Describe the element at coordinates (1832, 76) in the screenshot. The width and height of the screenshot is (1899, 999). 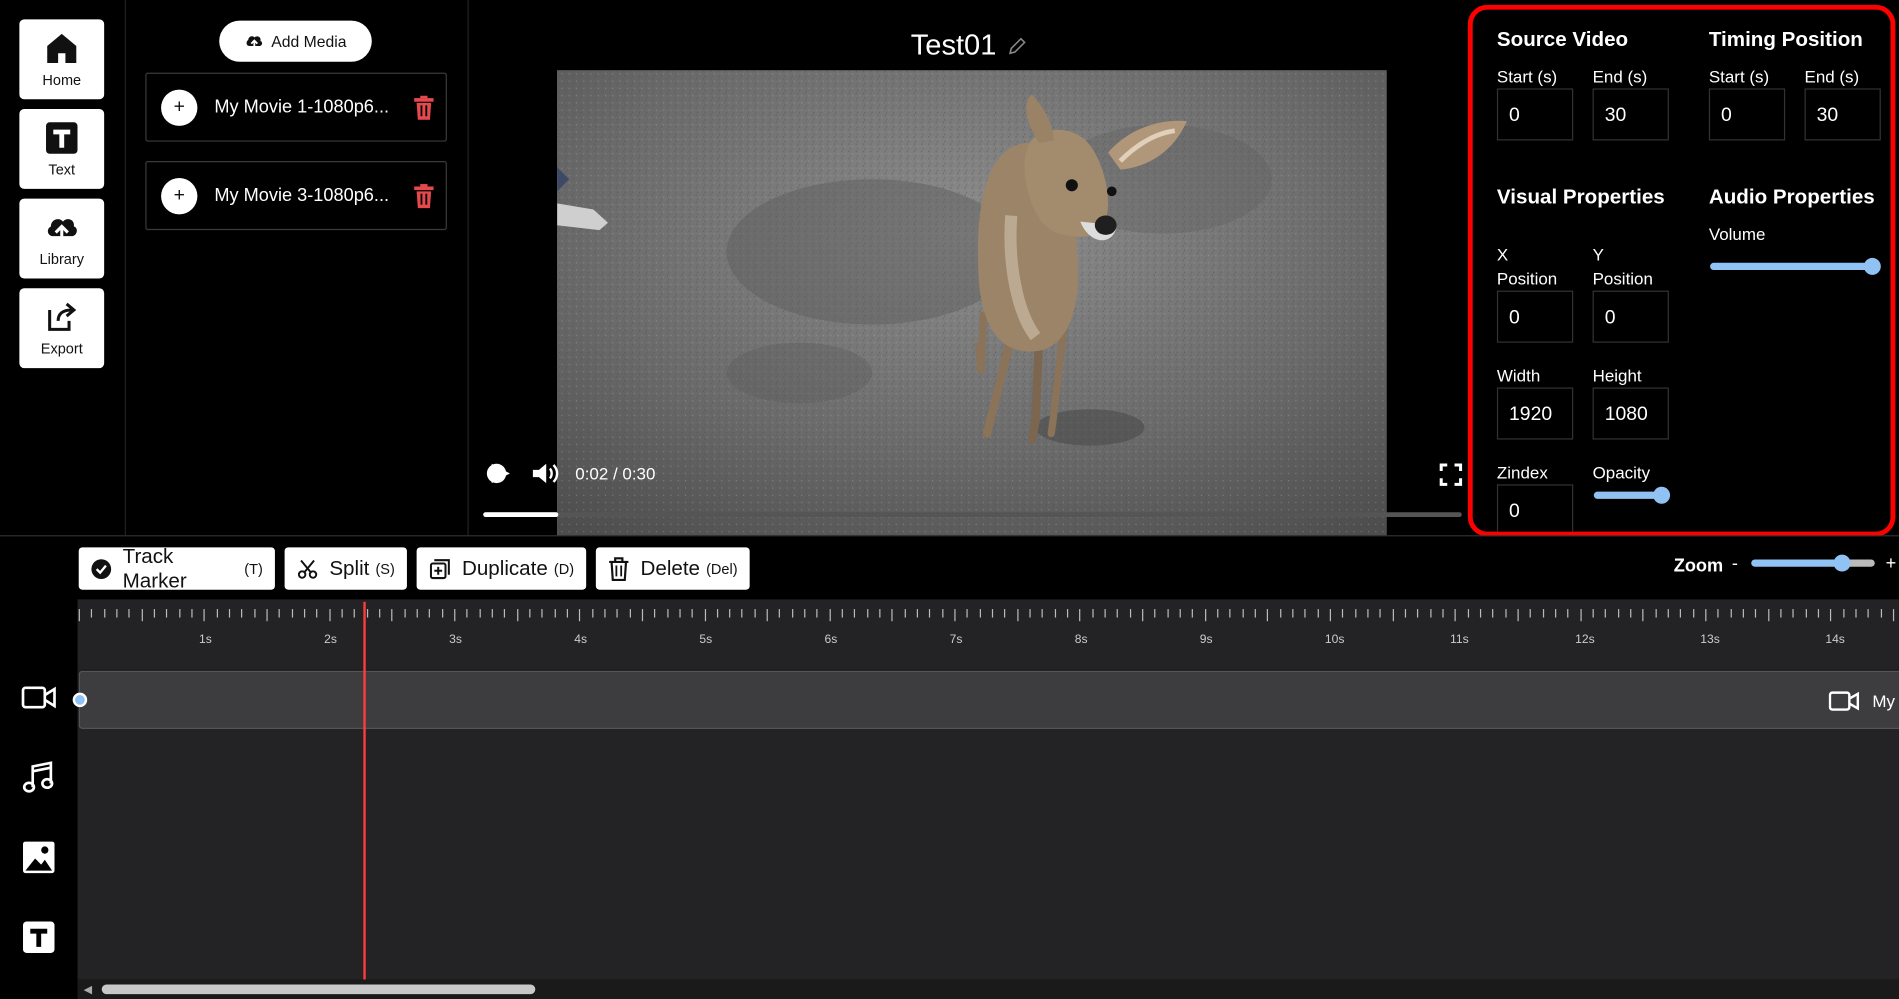
I see `timing-end-label: End (s)` at that location.